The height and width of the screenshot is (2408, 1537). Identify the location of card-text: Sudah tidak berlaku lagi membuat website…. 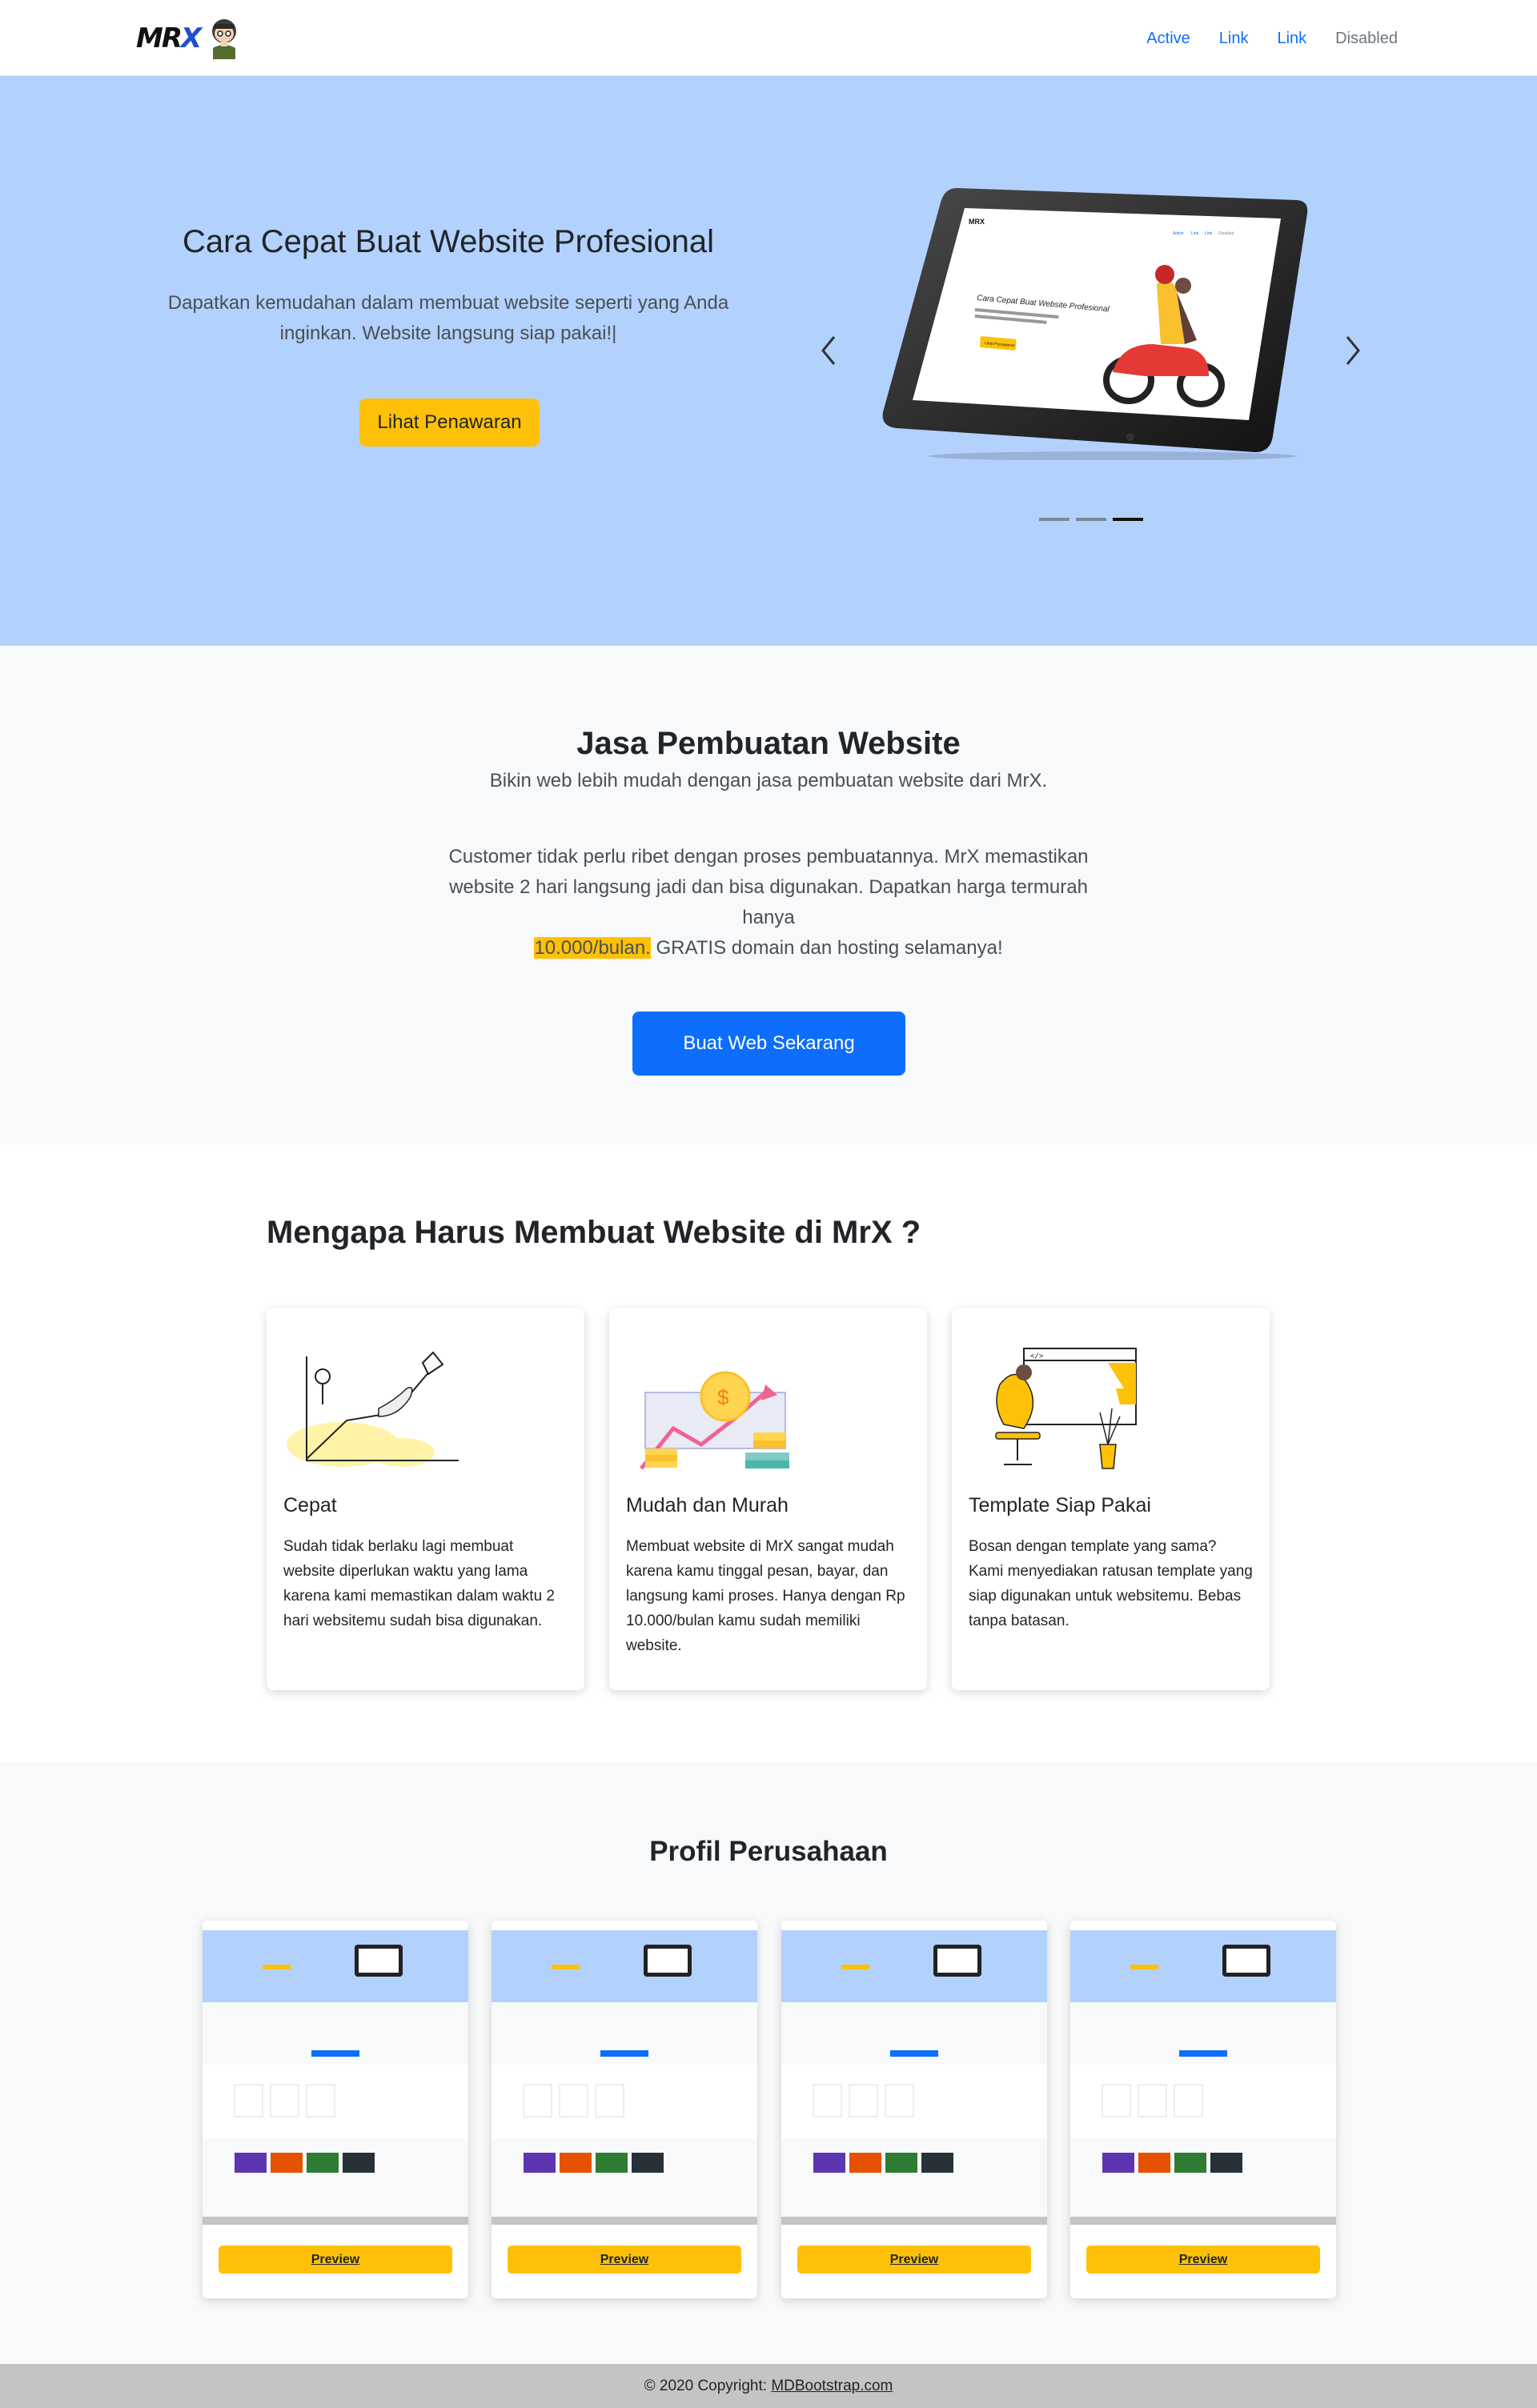
(419, 1583).